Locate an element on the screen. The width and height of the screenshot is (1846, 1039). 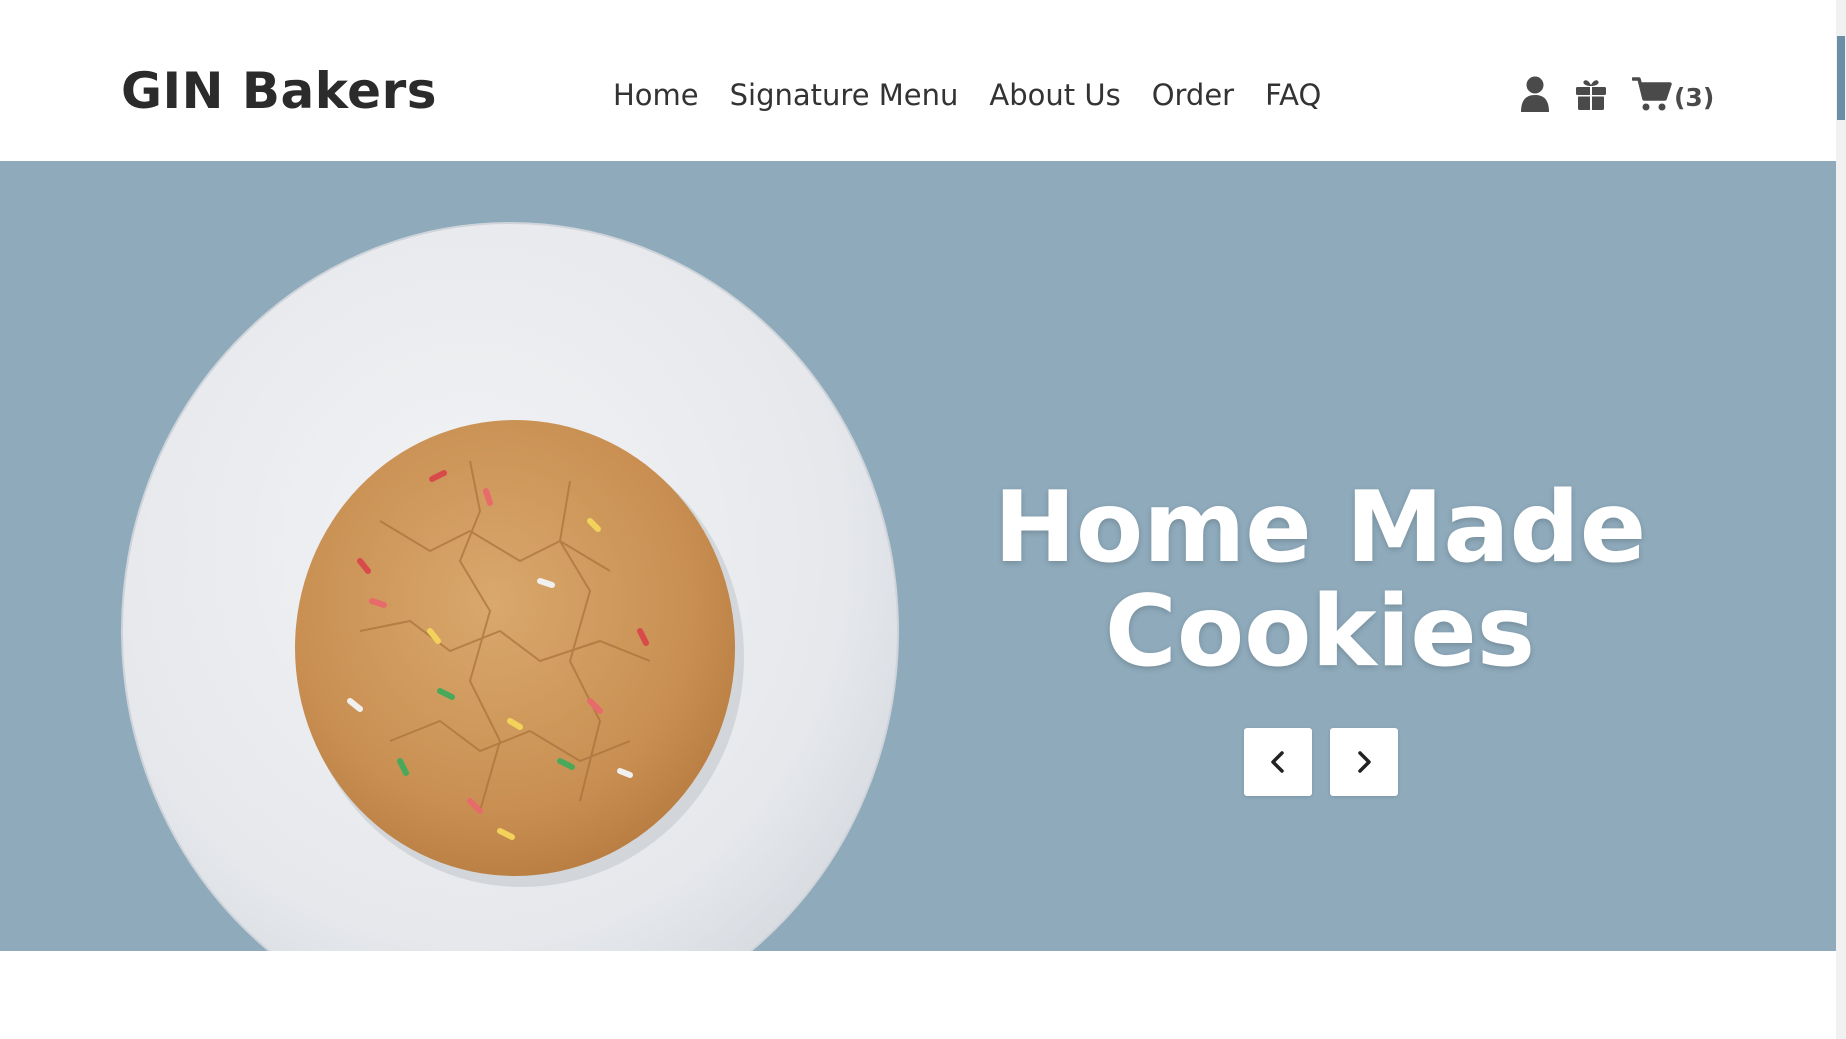
carousel-prev-button is located at coordinates (1278, 762).